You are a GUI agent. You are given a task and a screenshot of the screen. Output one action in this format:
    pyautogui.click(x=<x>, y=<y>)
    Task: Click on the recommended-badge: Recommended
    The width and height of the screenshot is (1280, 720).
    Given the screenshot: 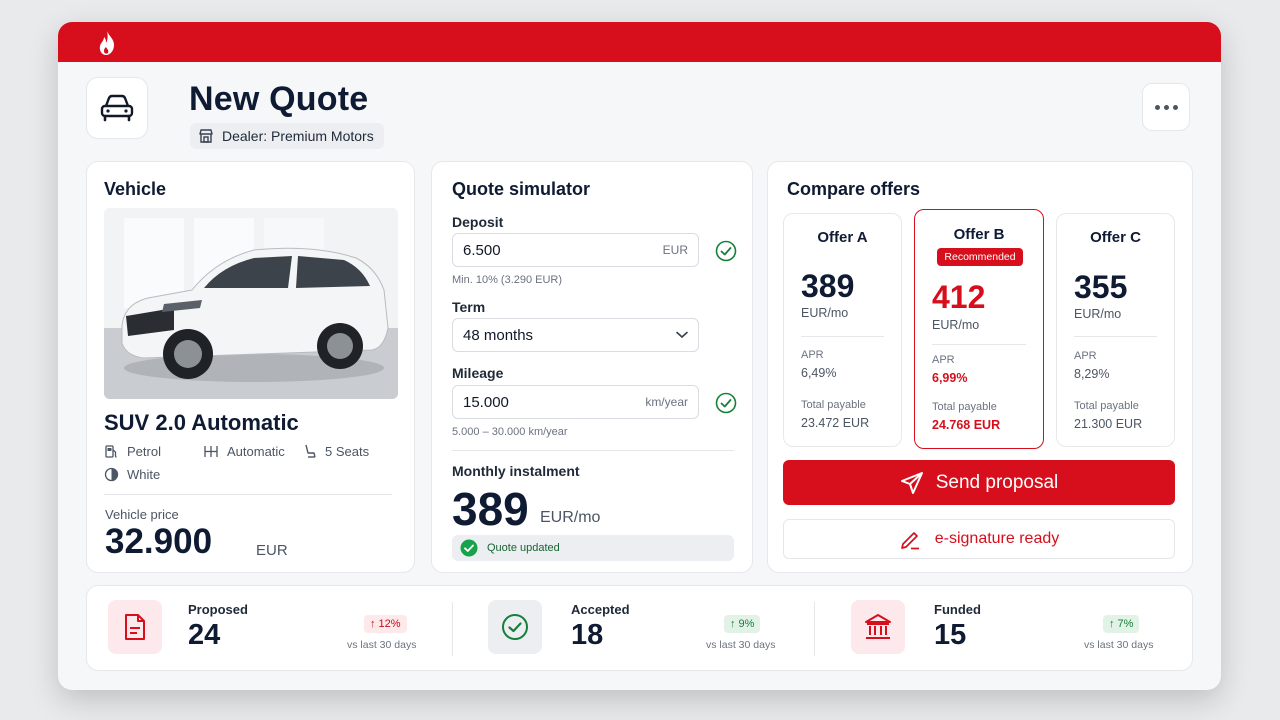 What is the action you would take?
    pyautogui.click(x=980, y=257)
    